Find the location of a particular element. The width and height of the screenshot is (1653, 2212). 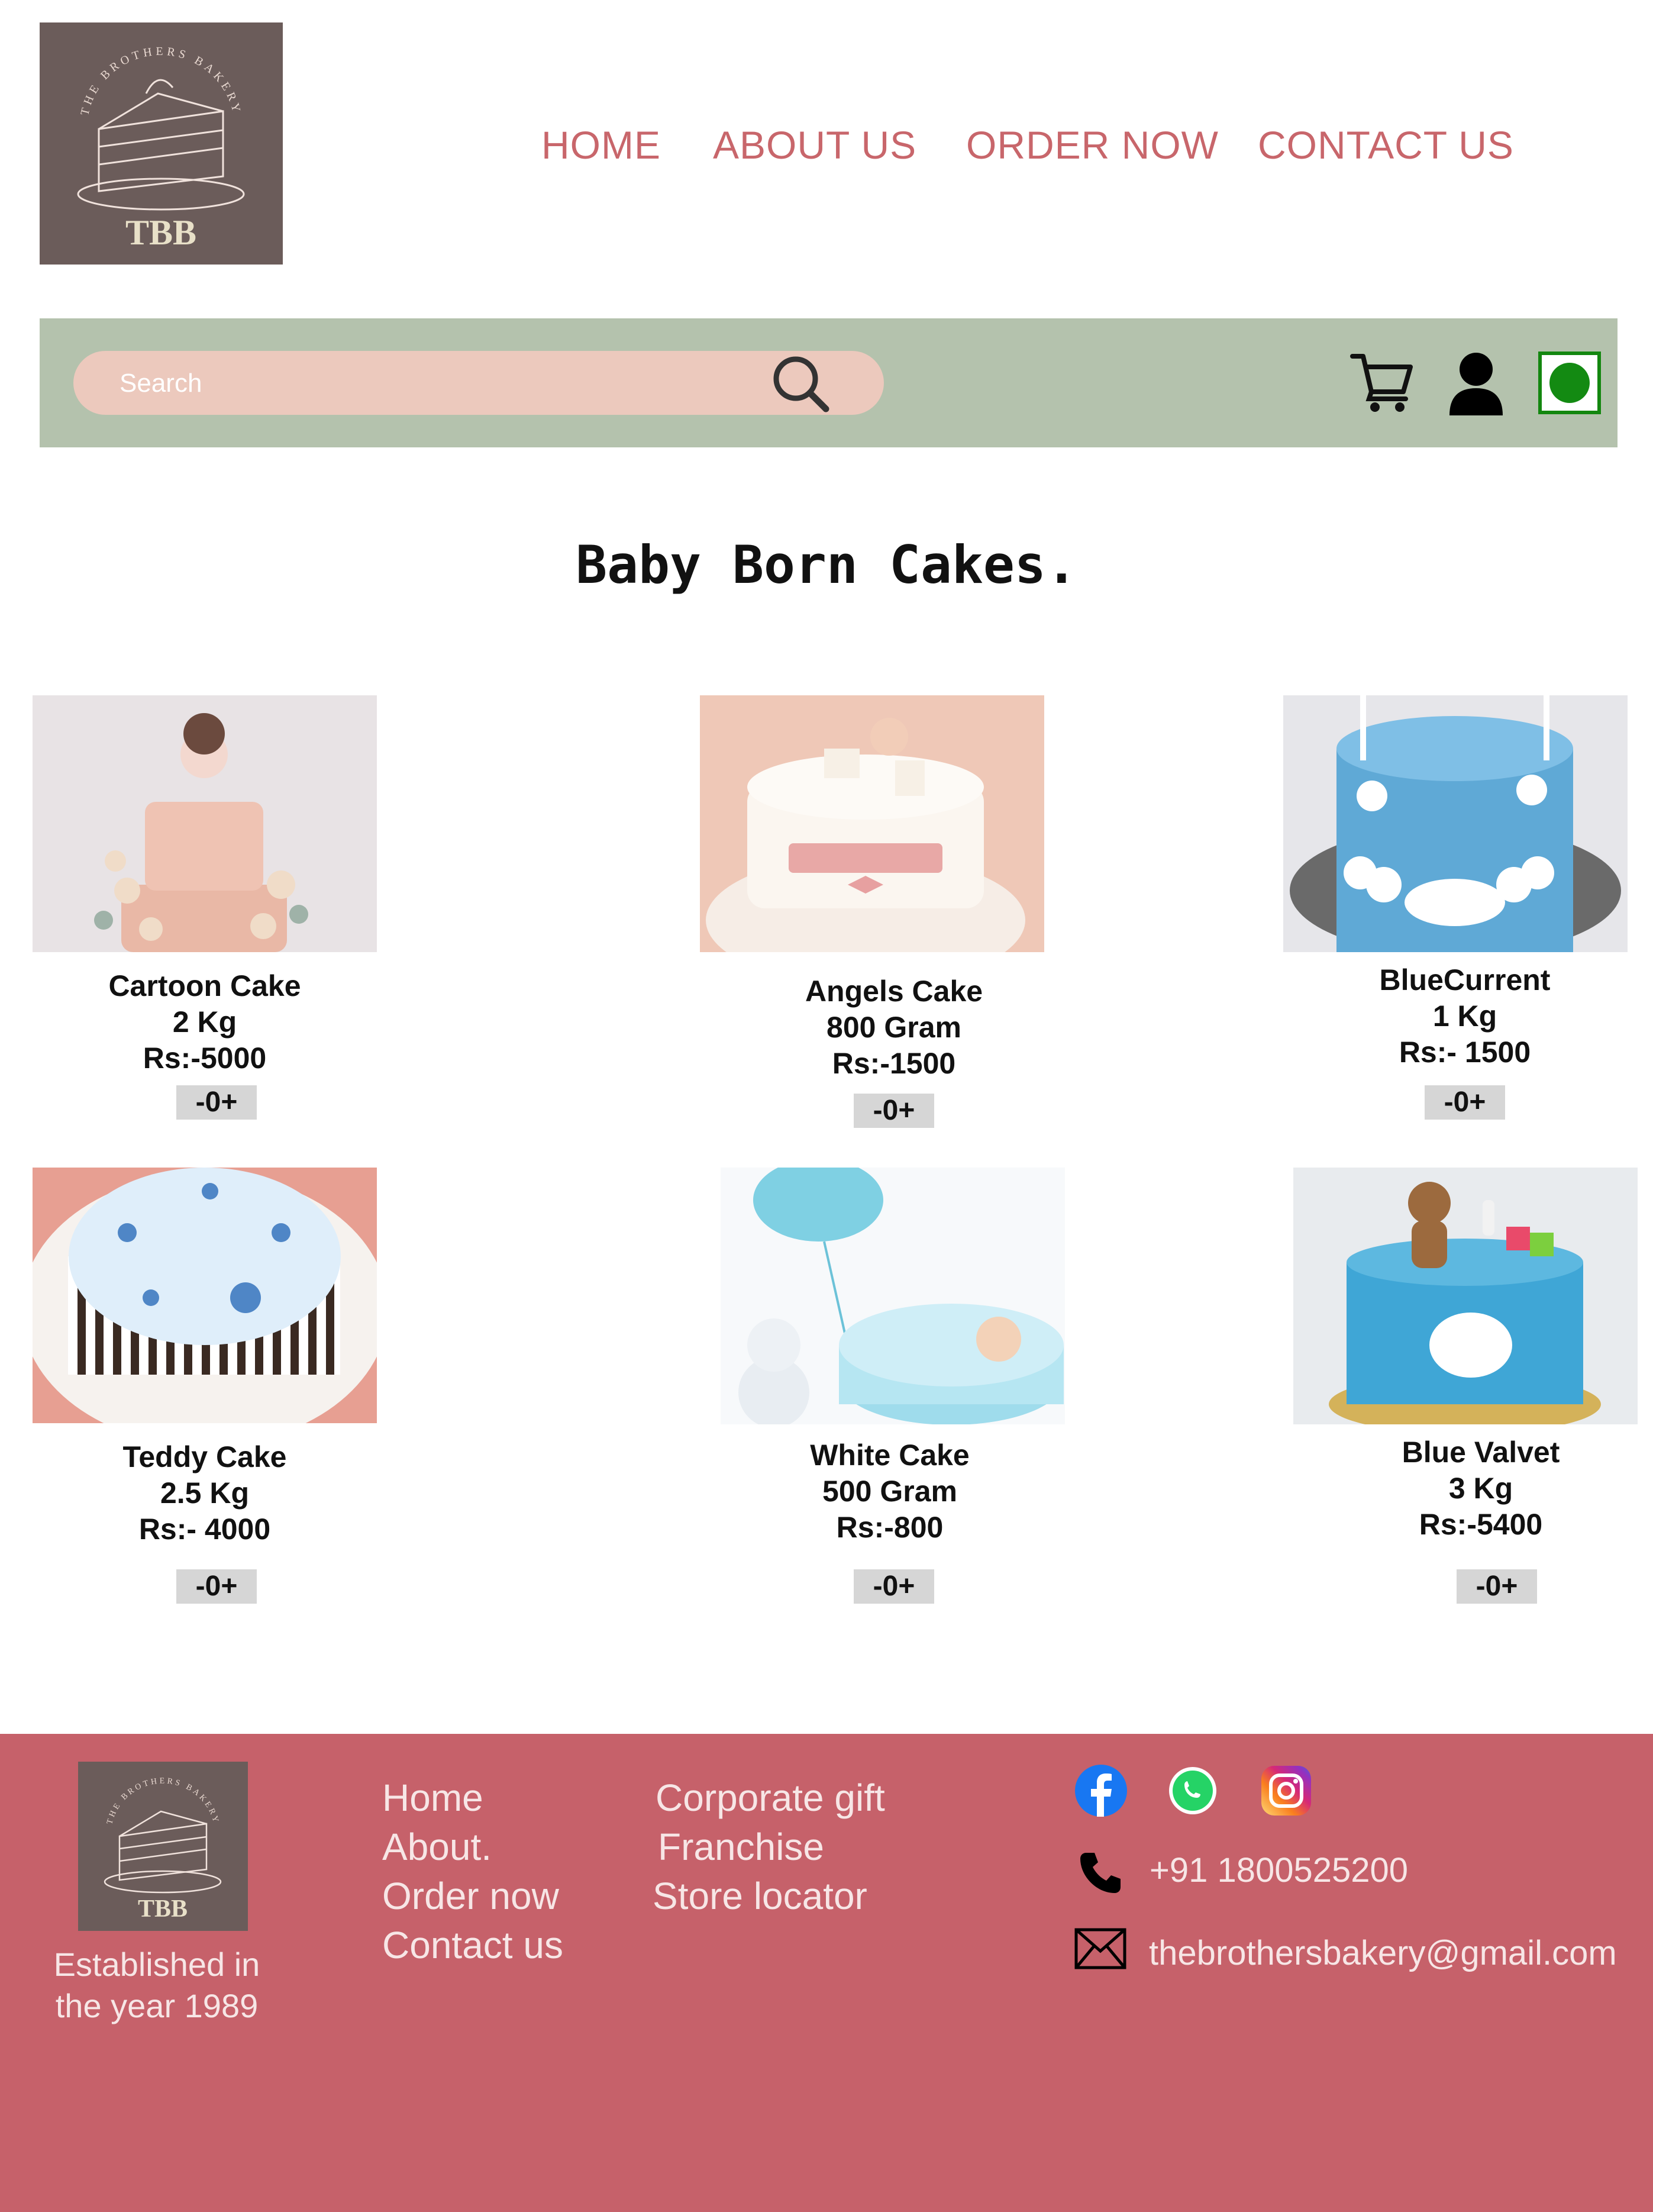

footer-link-franchise: Franchise is located at coordinates (741, 1847).